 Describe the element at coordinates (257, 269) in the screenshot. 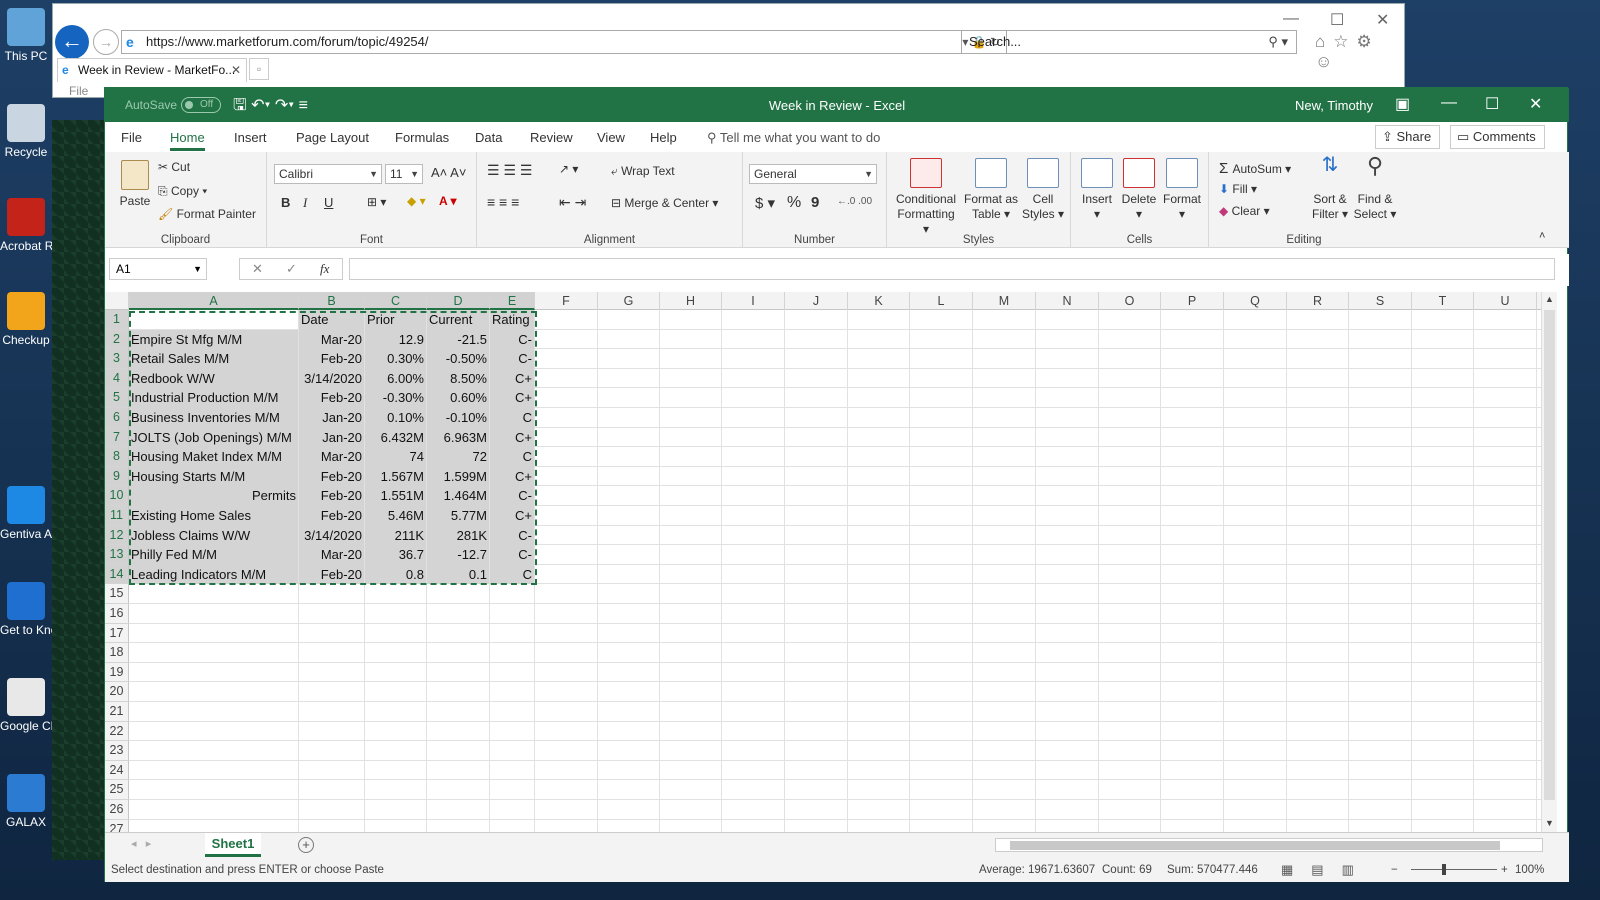

I see `cancel-icon: ✕` at that location.